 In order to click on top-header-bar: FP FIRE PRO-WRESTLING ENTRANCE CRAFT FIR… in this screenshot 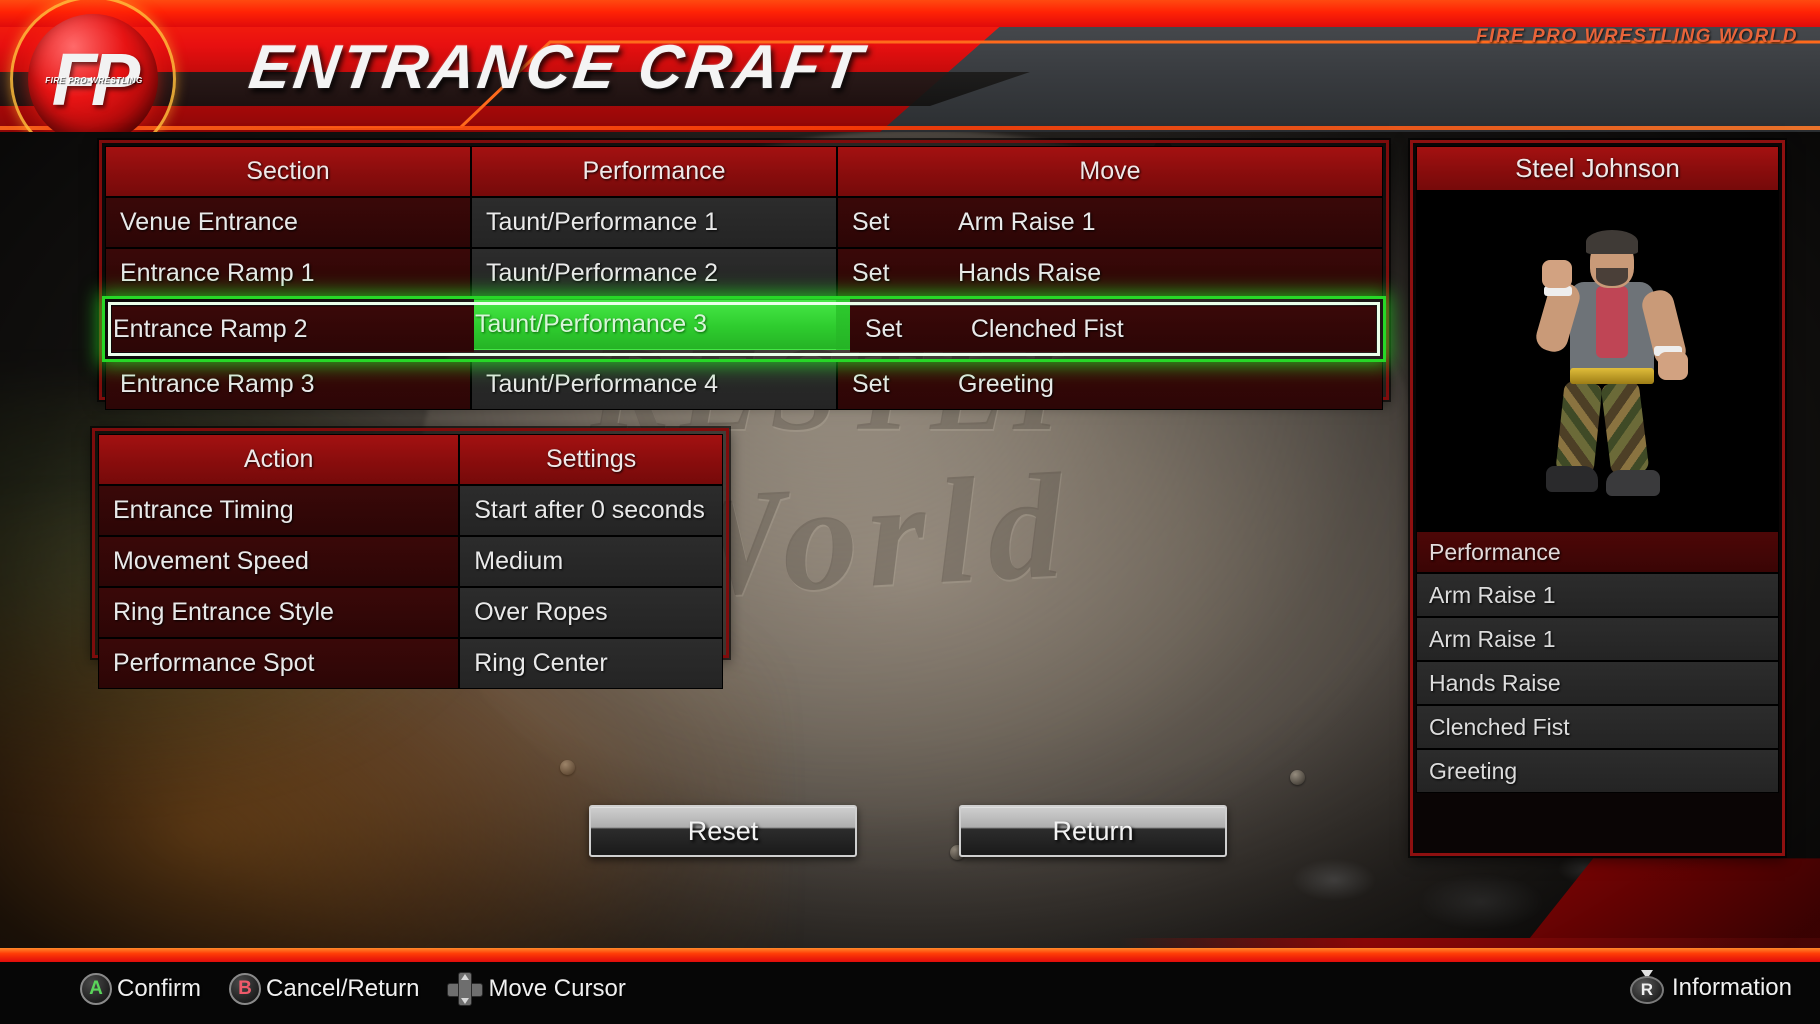, I will do `click(910, 66)`.